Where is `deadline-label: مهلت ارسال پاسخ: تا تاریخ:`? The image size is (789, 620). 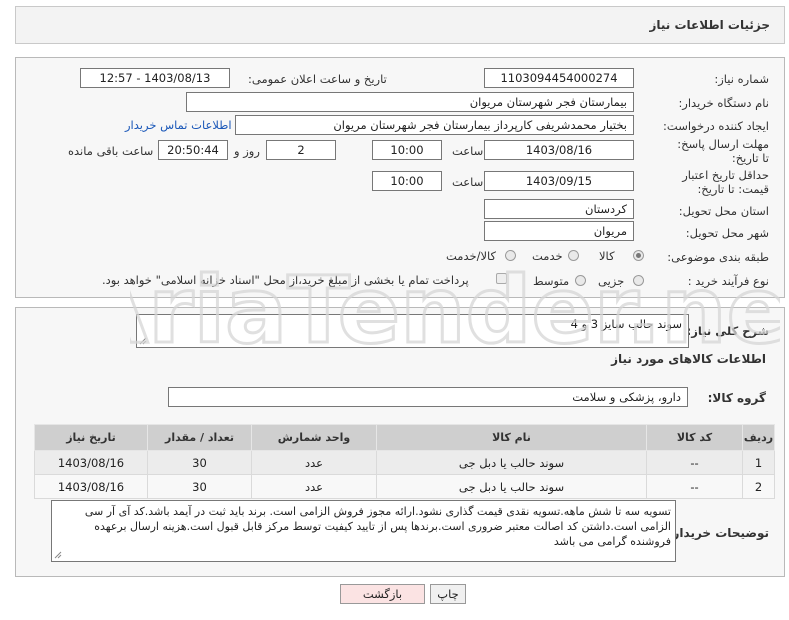
deadline-label: مهلت ارسال پاسخ: تا تاریخ: is located at coordinates (723, 151).